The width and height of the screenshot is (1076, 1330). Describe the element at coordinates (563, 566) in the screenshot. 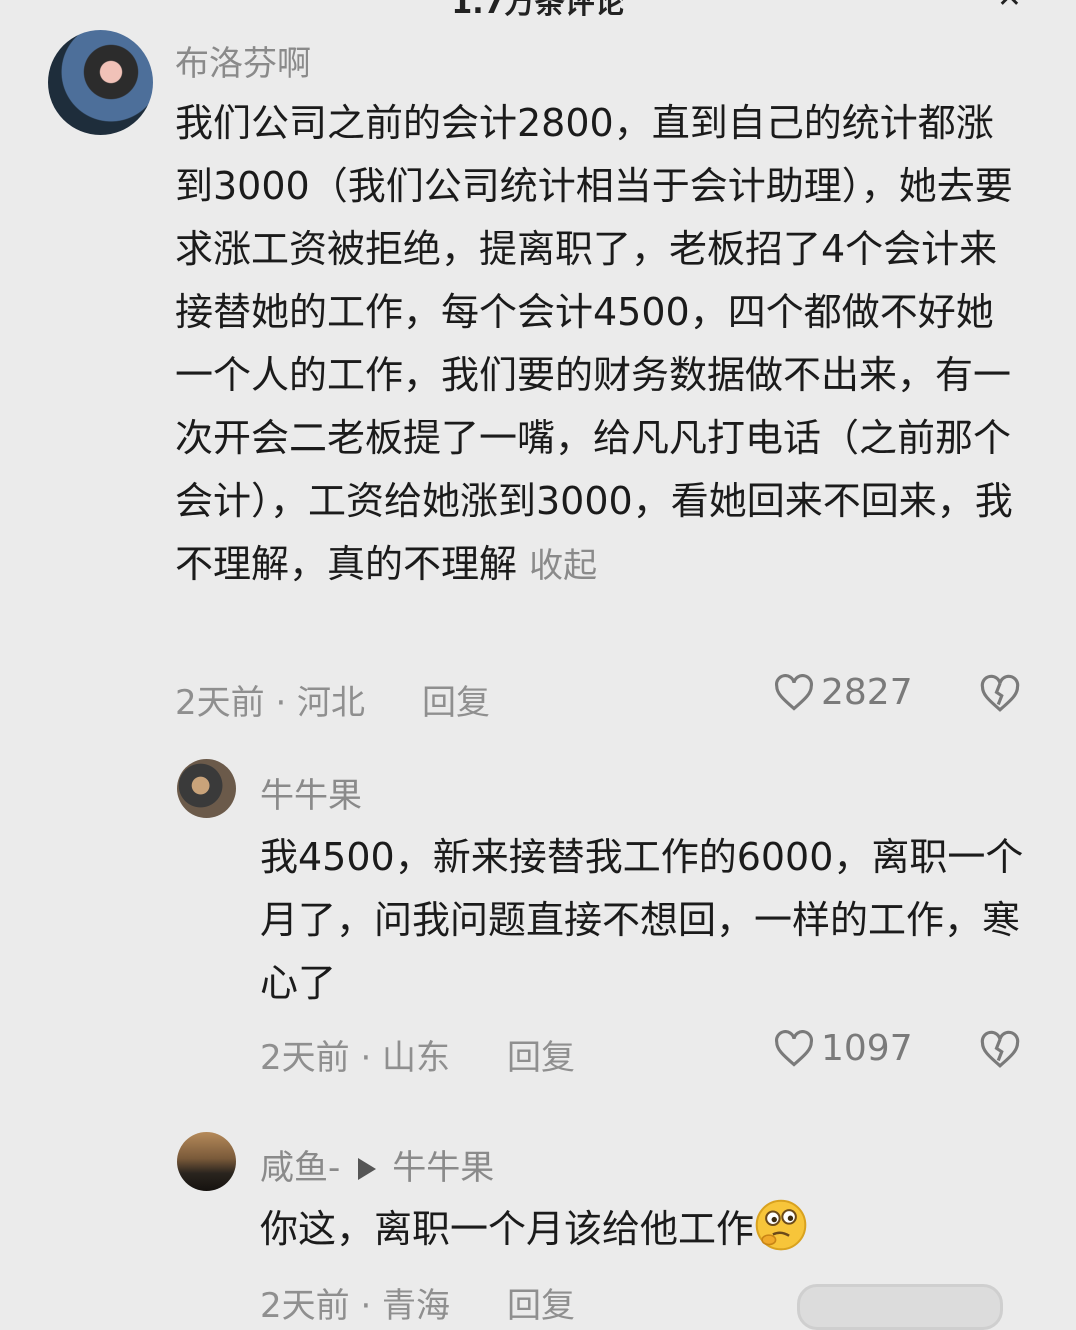

I see `collapse-link: 收起` at that location.